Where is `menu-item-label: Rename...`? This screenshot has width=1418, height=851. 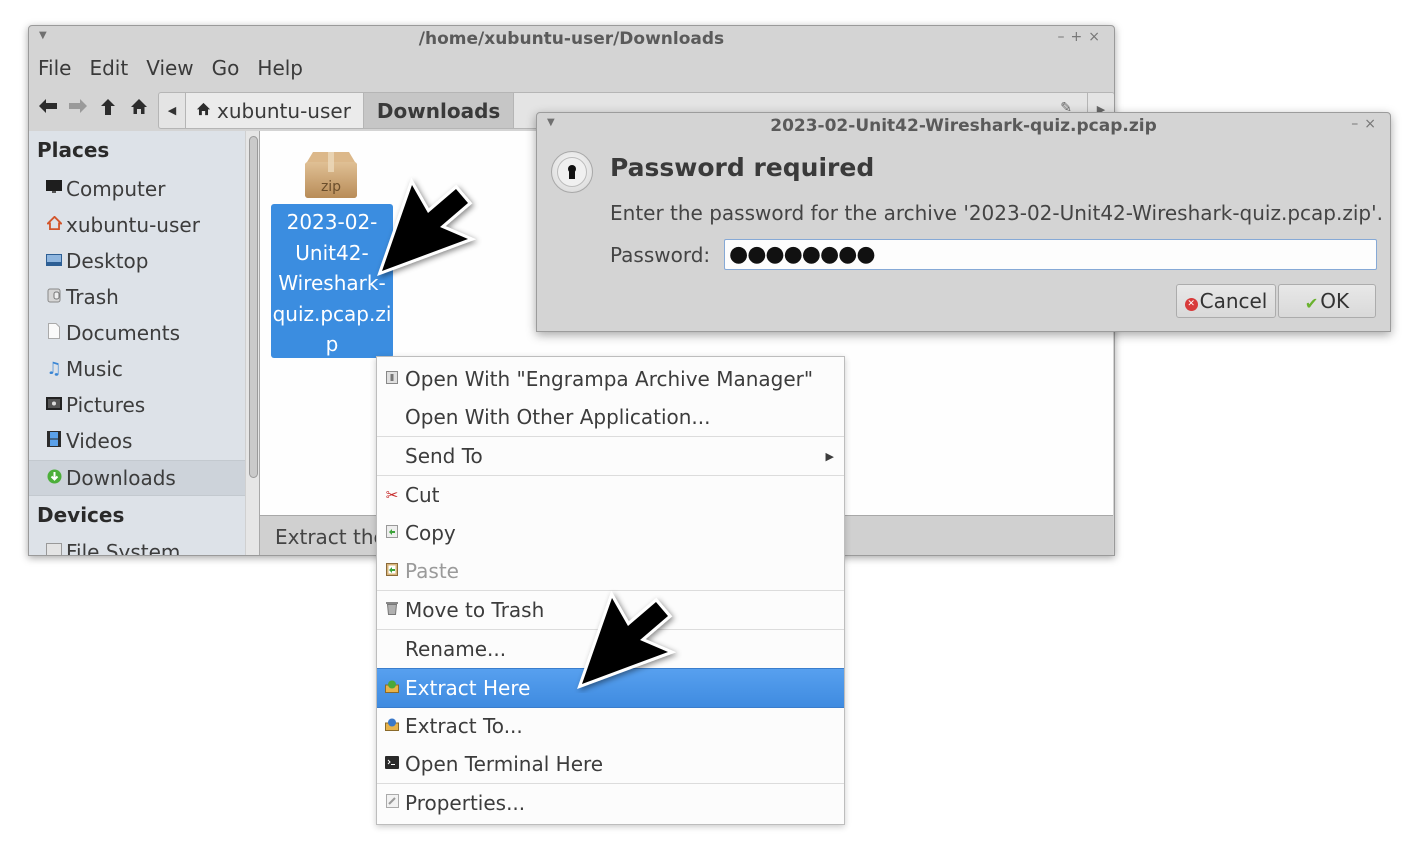 menu-item-label: Rename... is located at coordinates (456, 649).